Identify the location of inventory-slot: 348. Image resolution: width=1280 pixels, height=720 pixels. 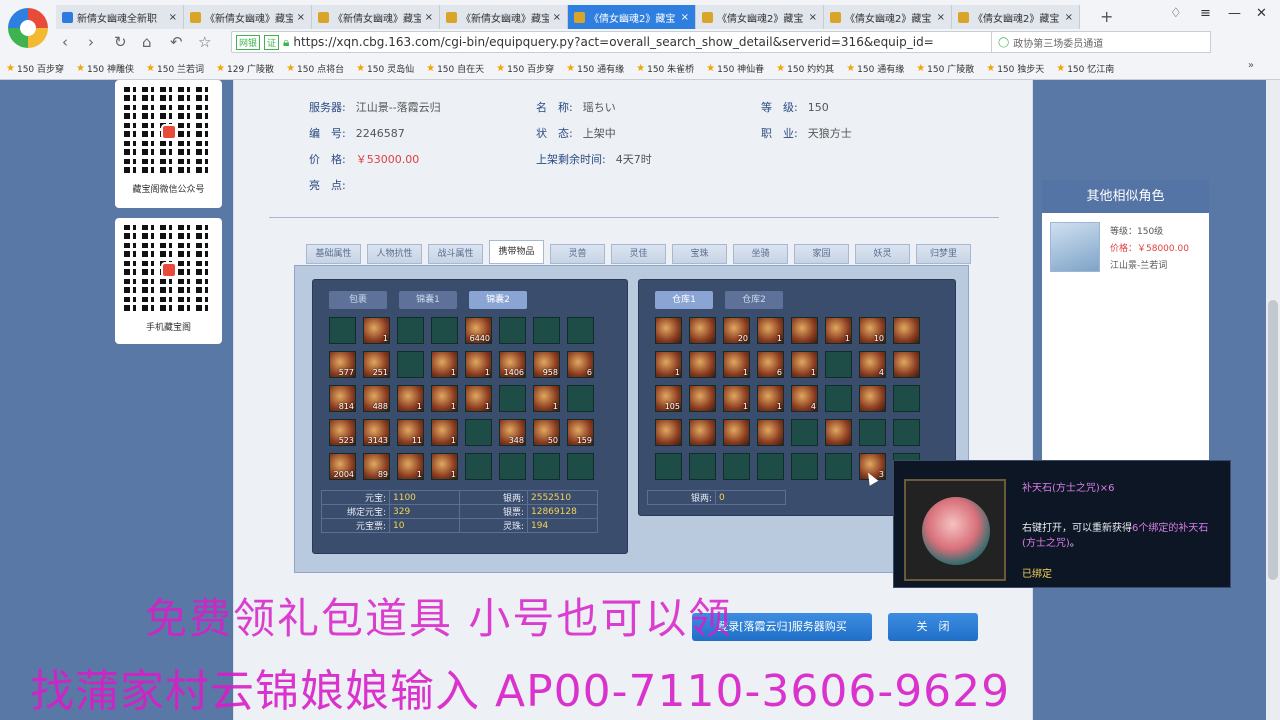
(512, 432).